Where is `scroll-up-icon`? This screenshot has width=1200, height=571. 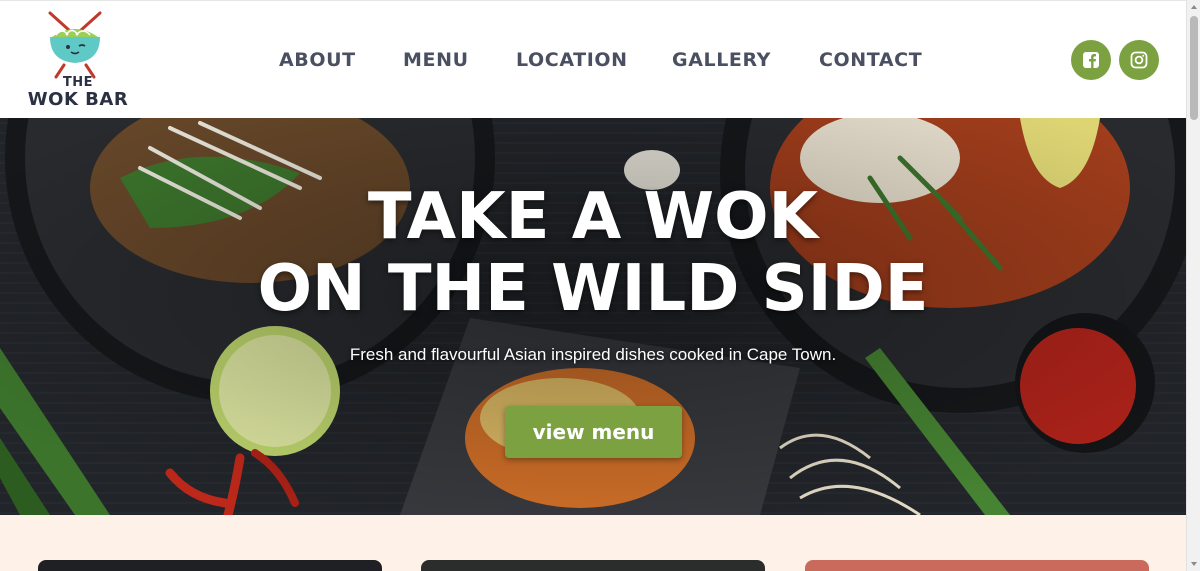 scroll-up-icon is located at coordinates (1194, 7).